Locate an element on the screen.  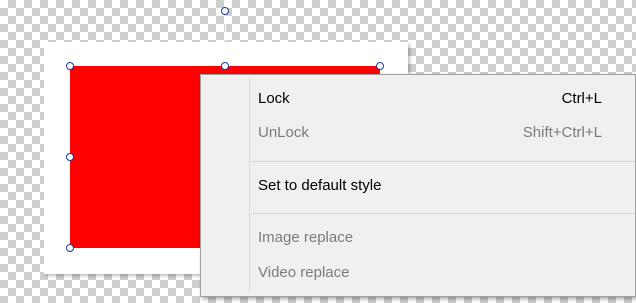
menu-item-lock: Lock Ctrl+L is located at coordinates (418, 99).